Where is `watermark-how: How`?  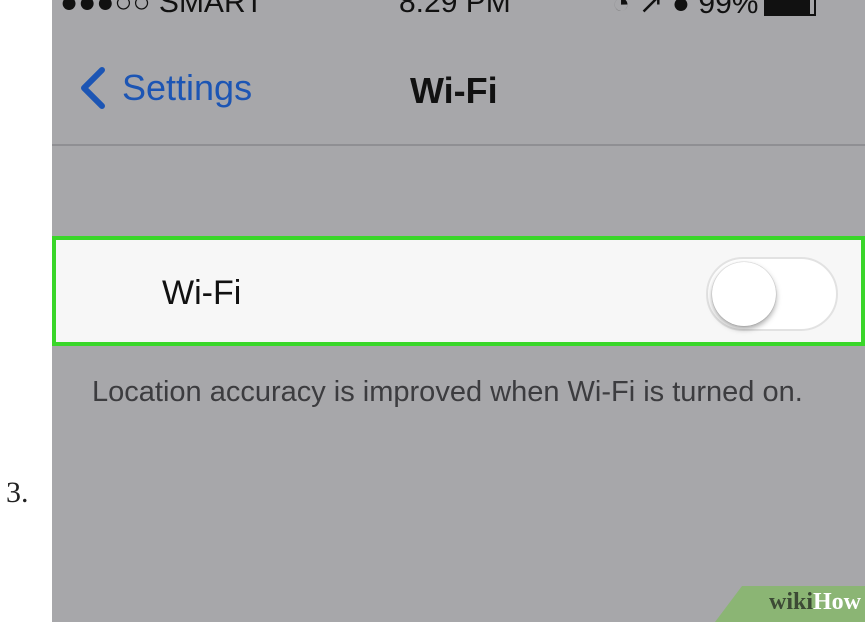 watermark-how: How is located at coordinates (837, 602).